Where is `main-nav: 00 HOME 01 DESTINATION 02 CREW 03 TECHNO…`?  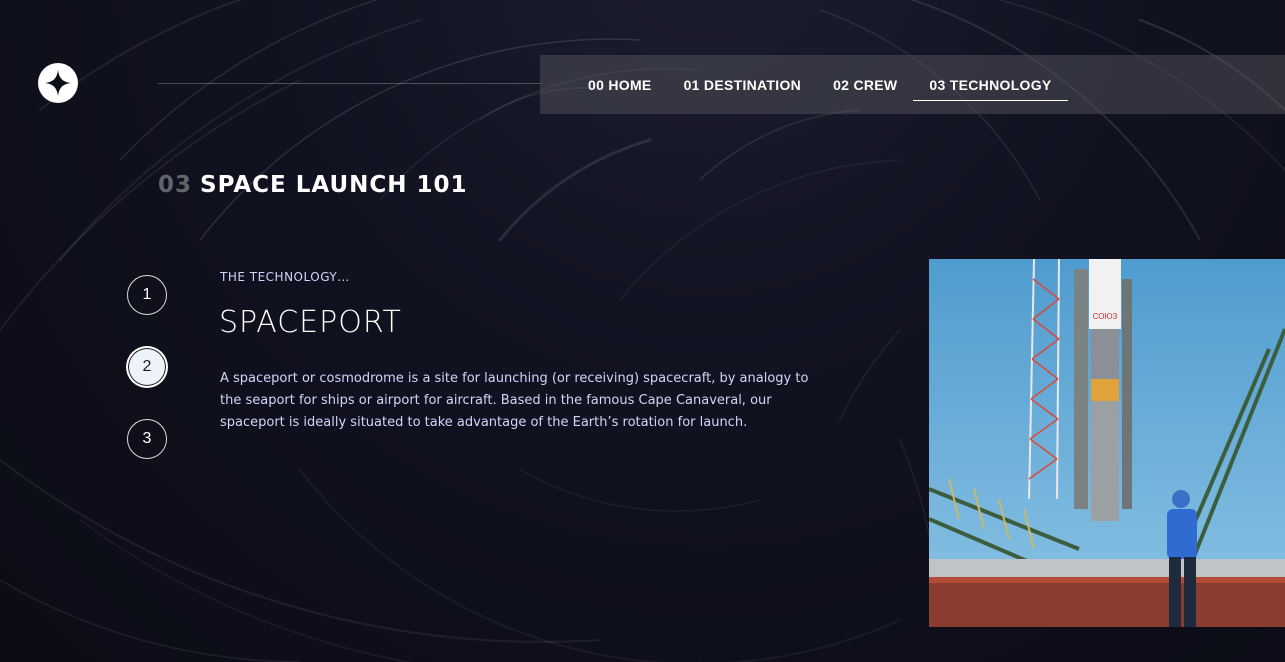
main-nav: 00 HOME 01 DESTINATION 02 CREW 03 TECHNO… is located at coordinates (912, 84).